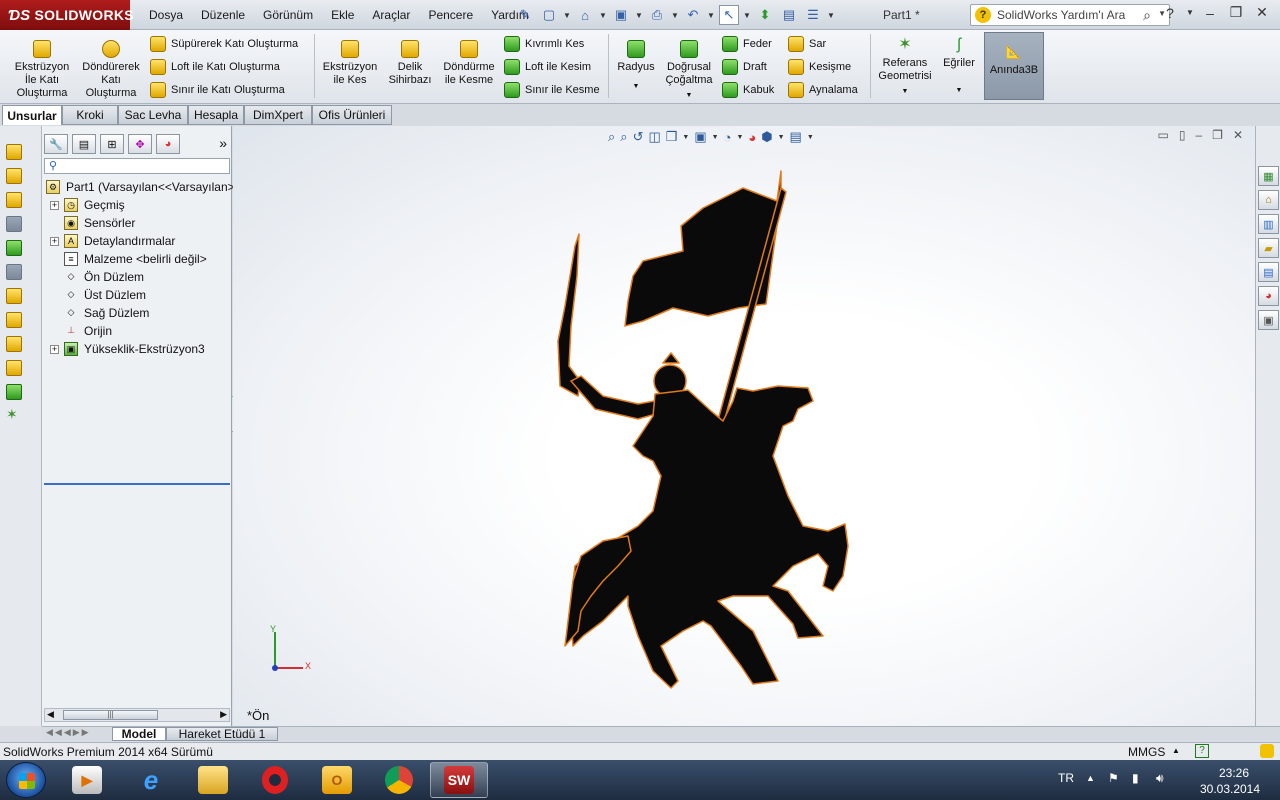  What do you see at coordinates (549, 15) in the screenshot?
I see `new-document-icon: ▢` at bounding box center [549, 15].